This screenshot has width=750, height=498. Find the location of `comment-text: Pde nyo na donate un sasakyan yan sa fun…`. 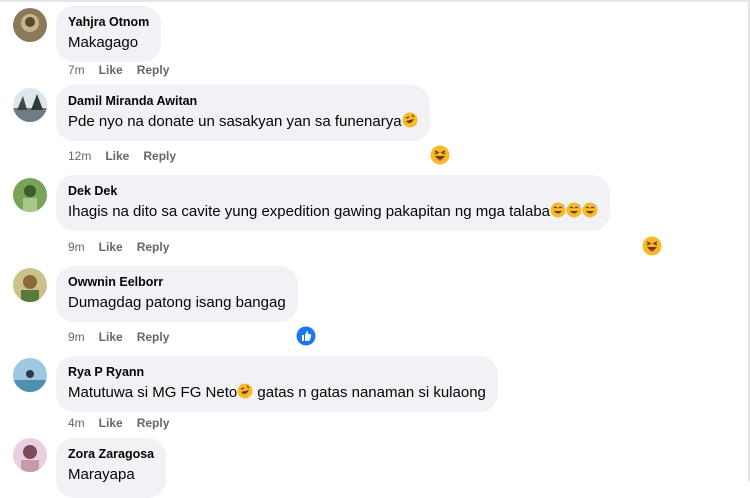

comment-text: Pde nyo na donate un sasakyan yan sa fun… is located at coordinates (243, 122).